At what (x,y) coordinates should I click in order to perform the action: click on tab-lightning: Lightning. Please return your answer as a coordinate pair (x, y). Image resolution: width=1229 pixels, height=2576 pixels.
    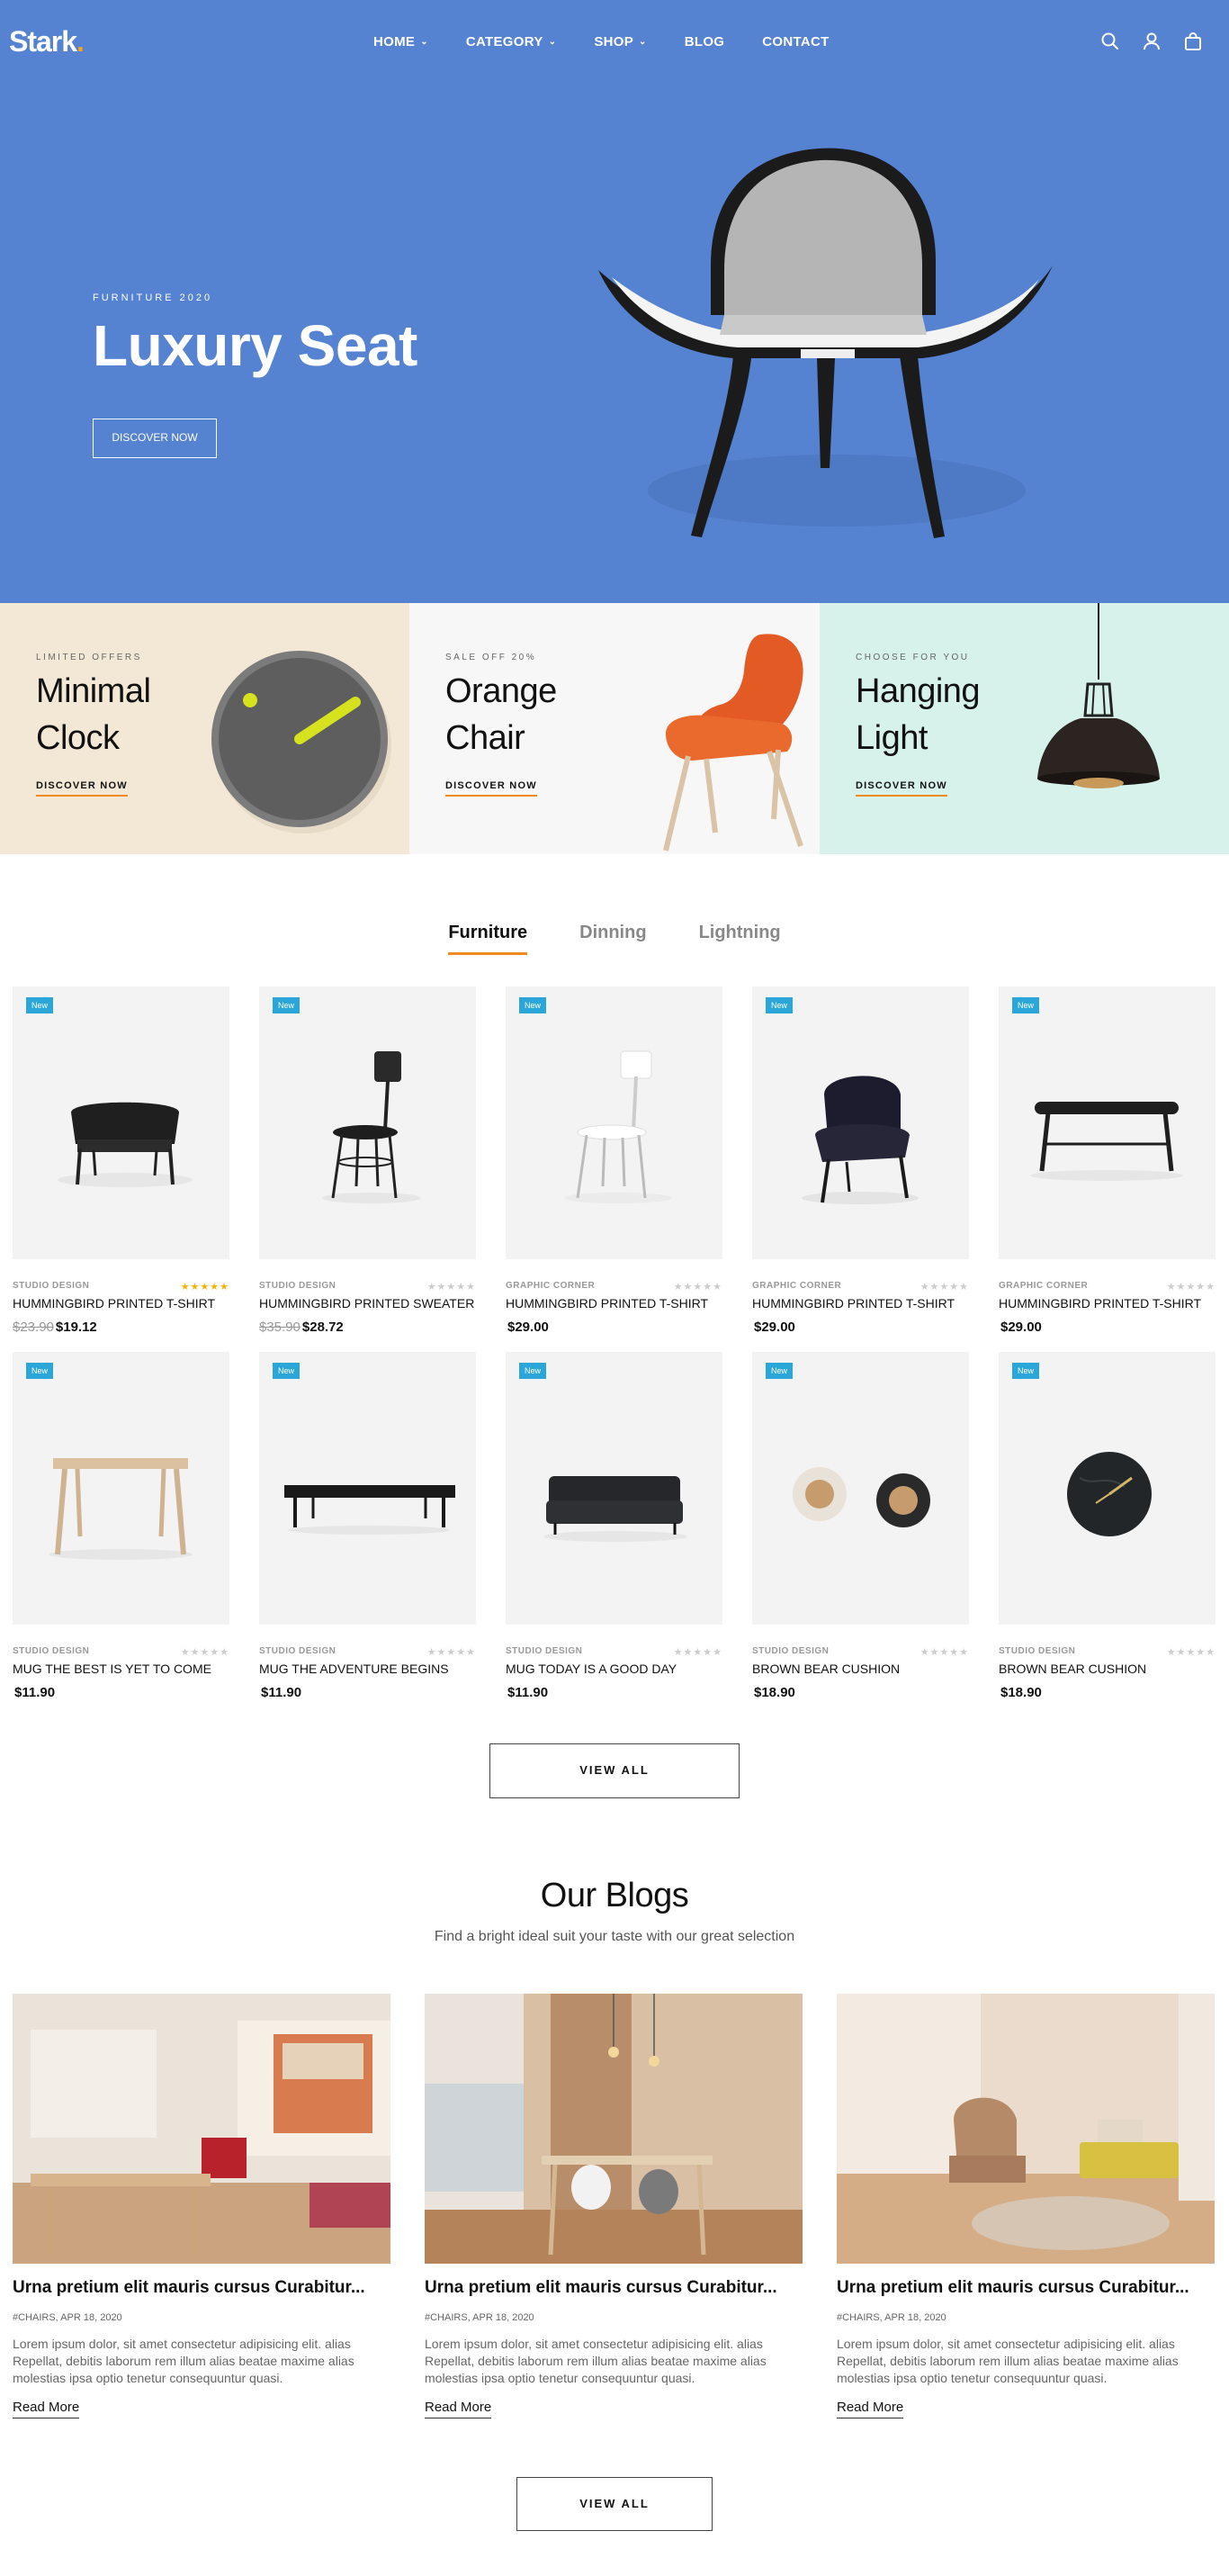
    Looking at the image, I should click on (740, 939).